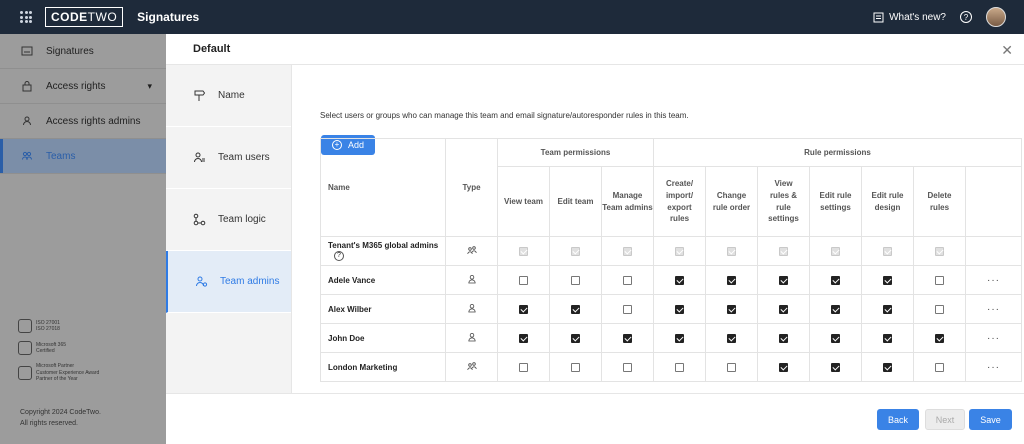  What do you see at coordinates (27, 86) in the screenshot?
I see `lock-icon` at bounding box center [27, 86].